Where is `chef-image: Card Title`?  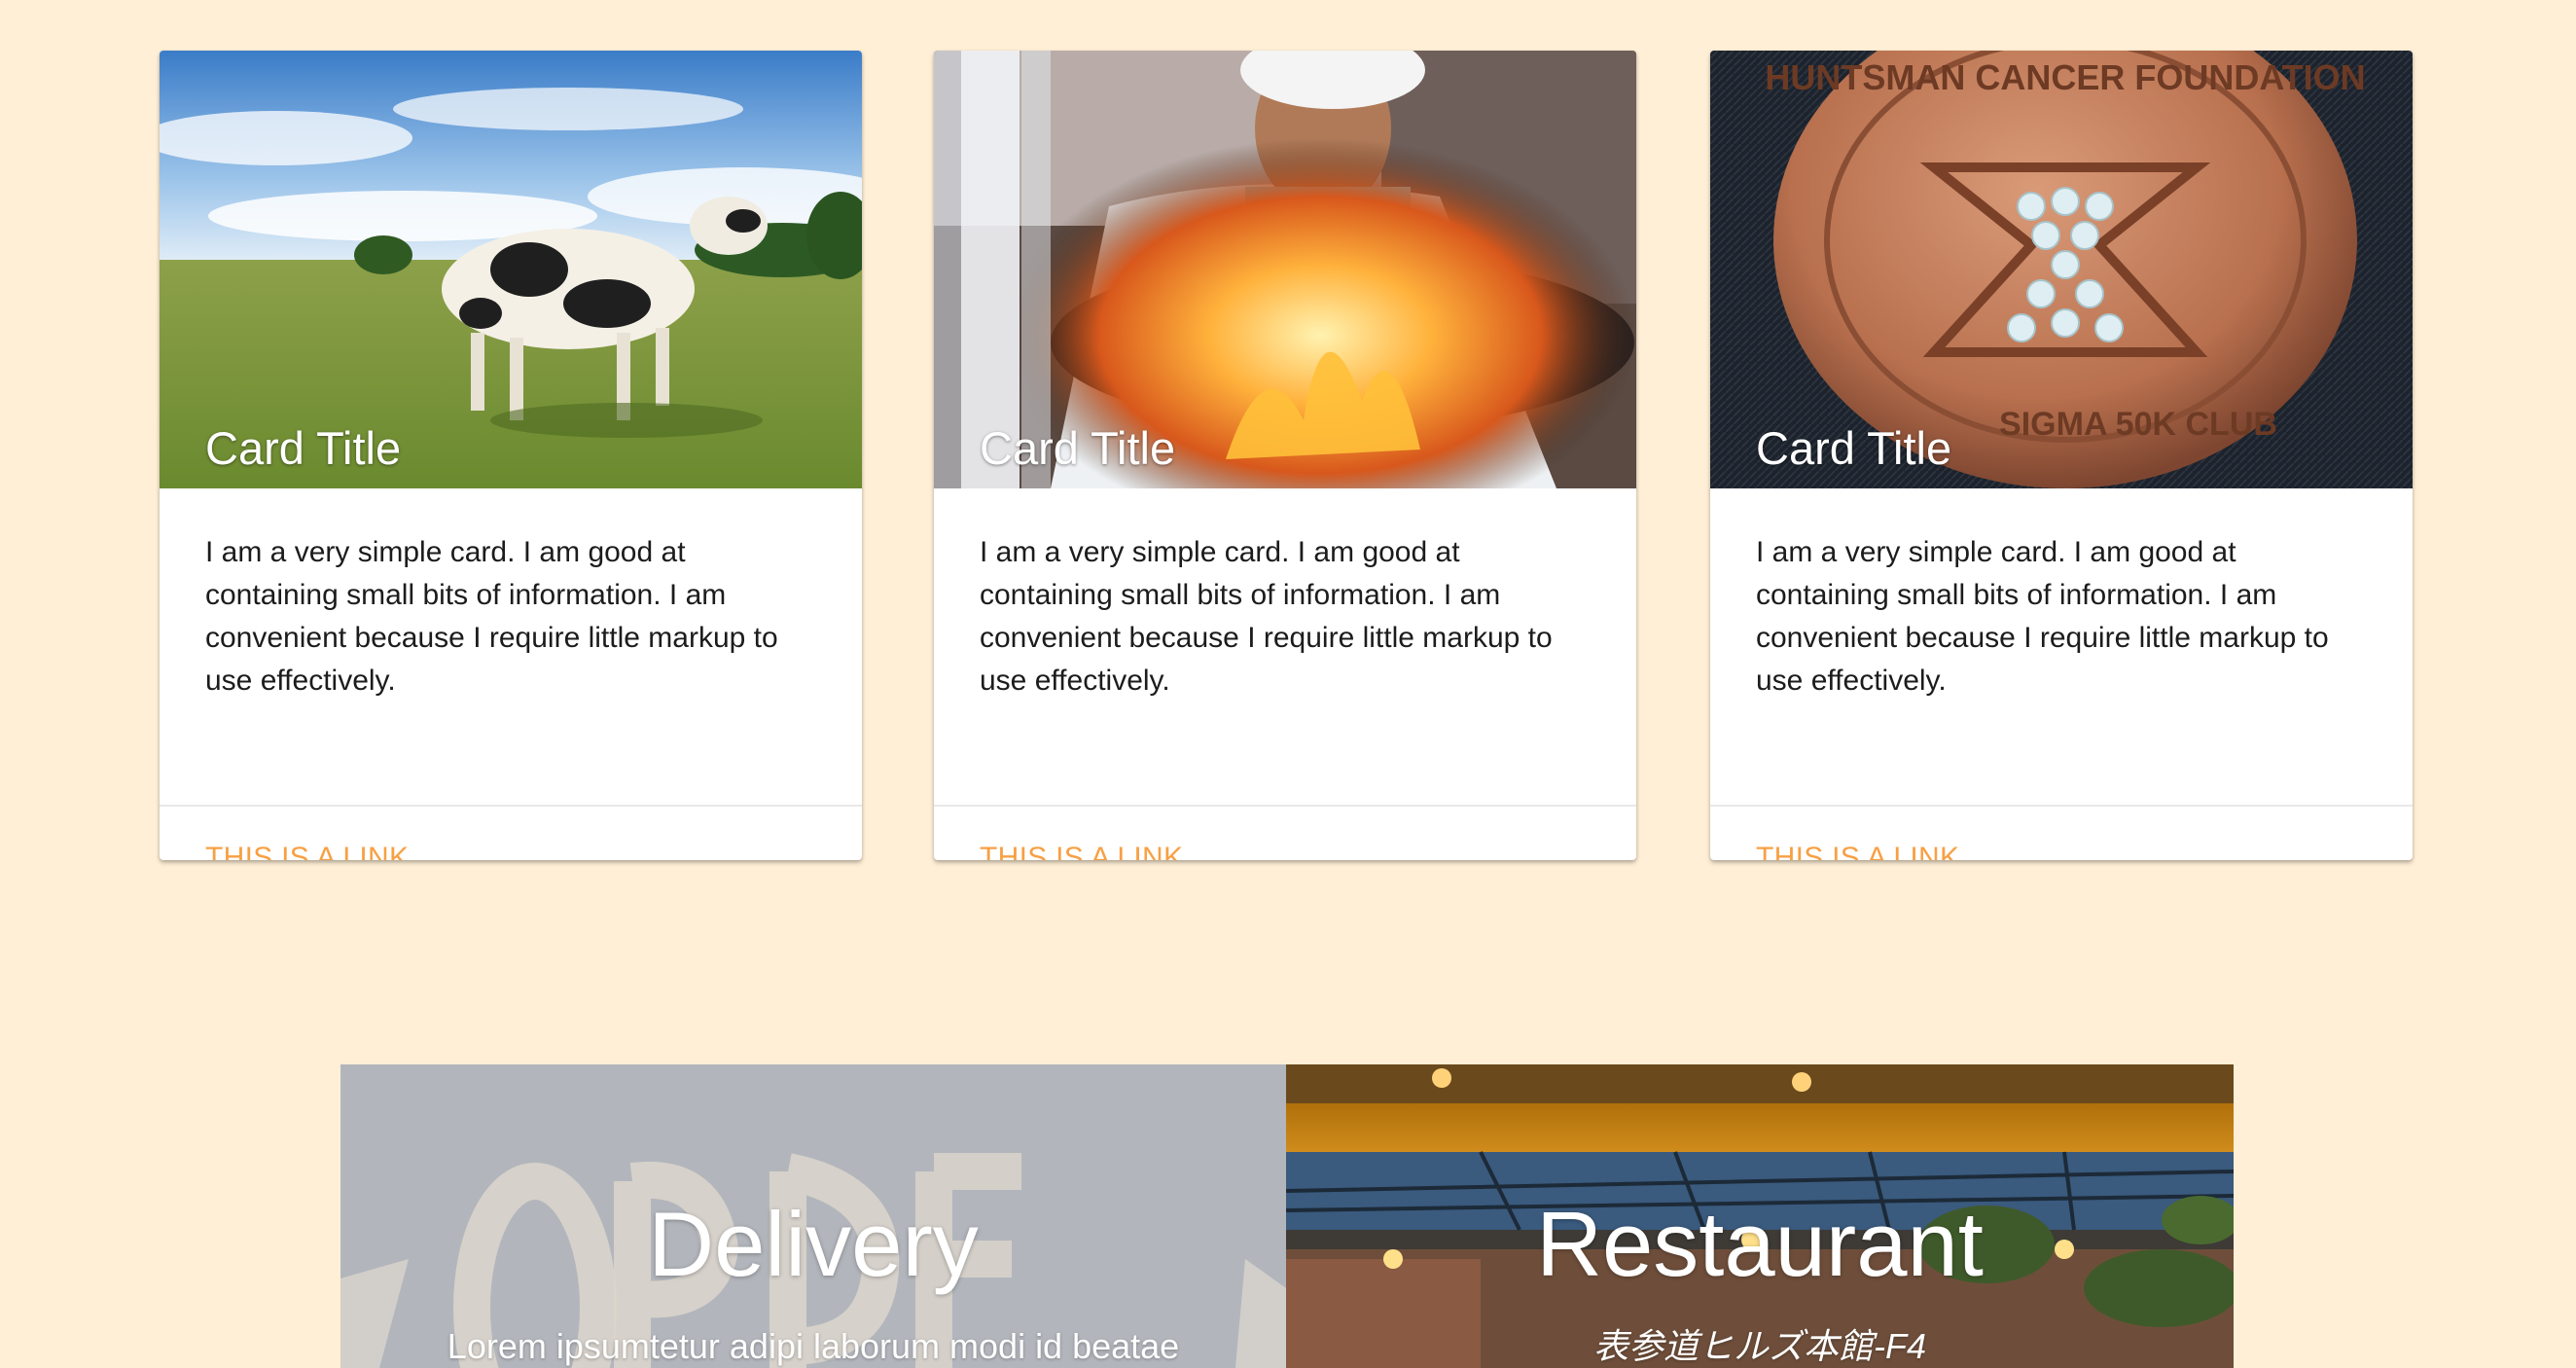 chef-image: Card Title is located at coordinates (1285, 269).